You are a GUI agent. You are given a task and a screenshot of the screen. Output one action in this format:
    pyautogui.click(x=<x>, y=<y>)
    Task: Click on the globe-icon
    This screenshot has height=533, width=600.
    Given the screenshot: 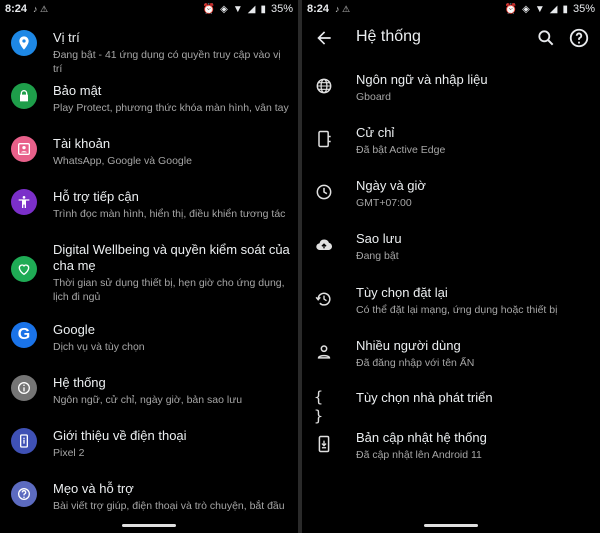 What is the action you would take?
    pyautogui.click(x=324, y=86)
    